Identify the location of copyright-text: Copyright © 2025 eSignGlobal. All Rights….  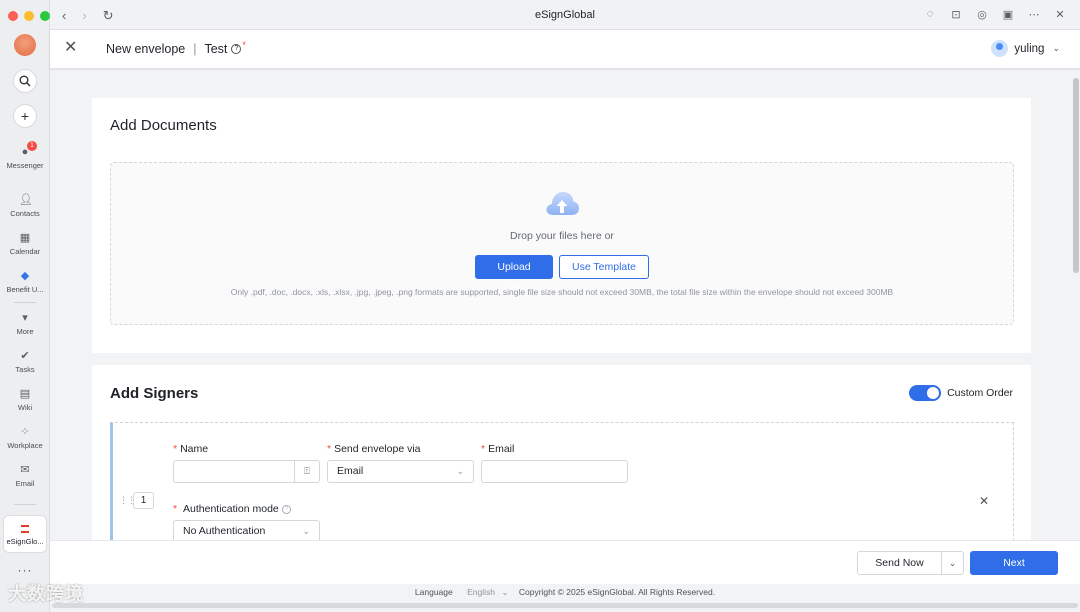
(617, 592).